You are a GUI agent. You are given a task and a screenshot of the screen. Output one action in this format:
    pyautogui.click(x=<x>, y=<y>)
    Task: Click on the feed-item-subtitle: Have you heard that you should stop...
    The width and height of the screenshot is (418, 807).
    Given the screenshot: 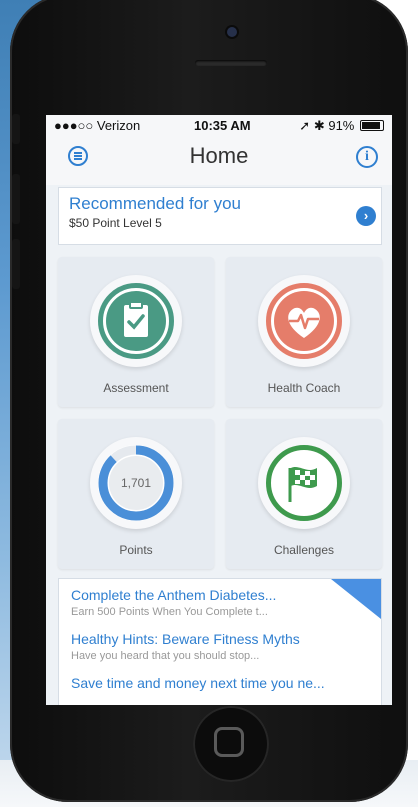 What is the action you would take?
    pyautogui.click(x=165, y=656)
    